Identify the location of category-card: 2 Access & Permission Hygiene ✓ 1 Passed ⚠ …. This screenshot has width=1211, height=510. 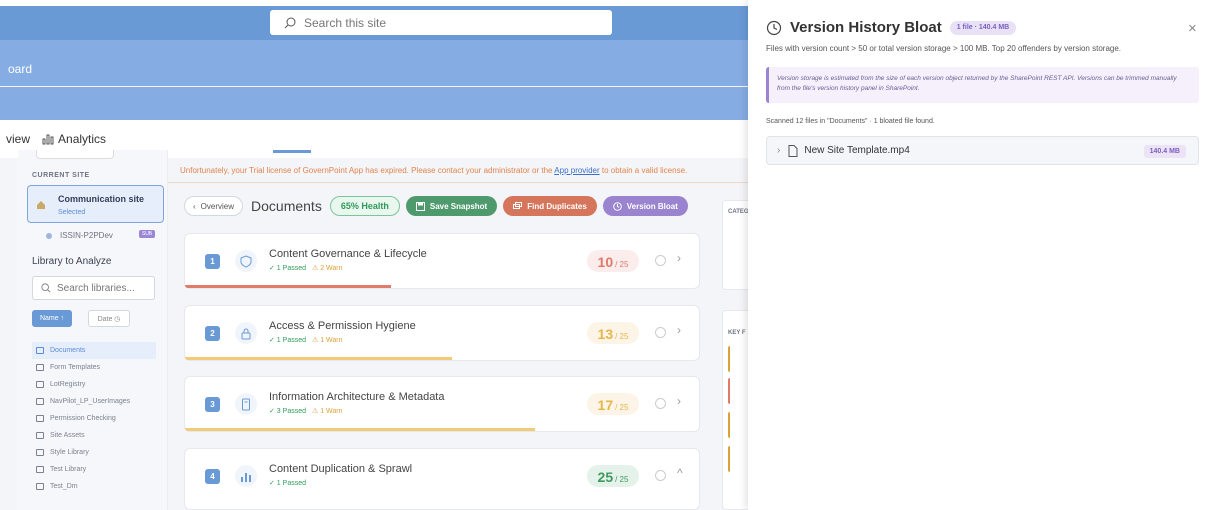
(442, 333).